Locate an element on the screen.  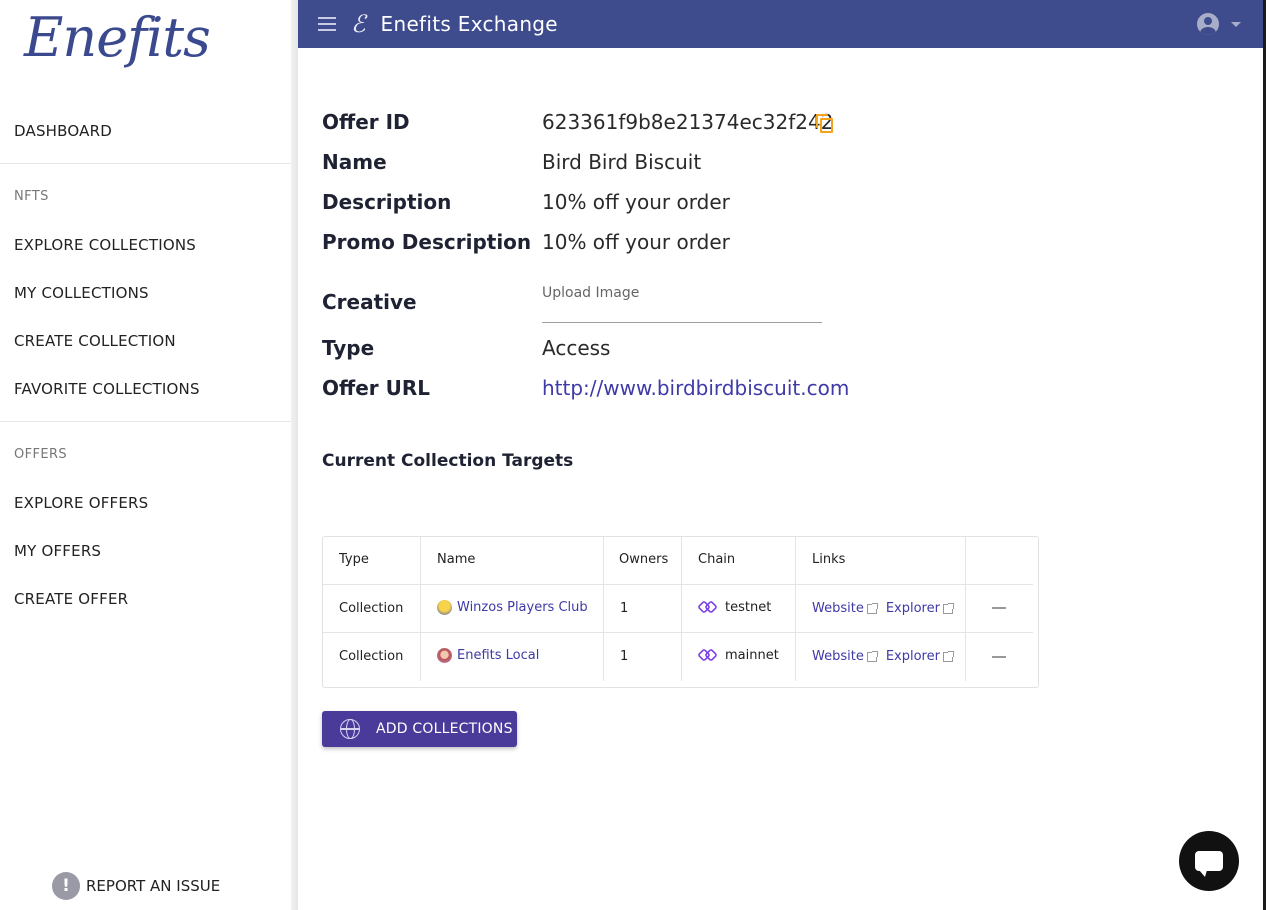
add-collections-label: ADD COLLECTIONS is located at coordinates (444, 729).